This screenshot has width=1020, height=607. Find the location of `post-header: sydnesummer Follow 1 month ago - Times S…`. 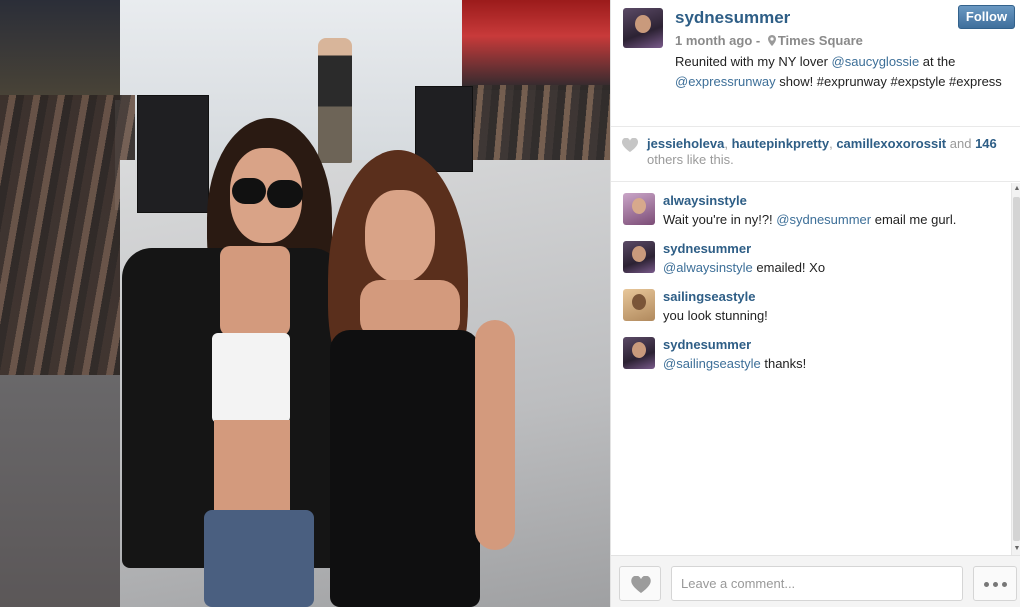

post-header: sydnesummer Follow 1 month ago - Times S… is located at coordinates (815, 63).